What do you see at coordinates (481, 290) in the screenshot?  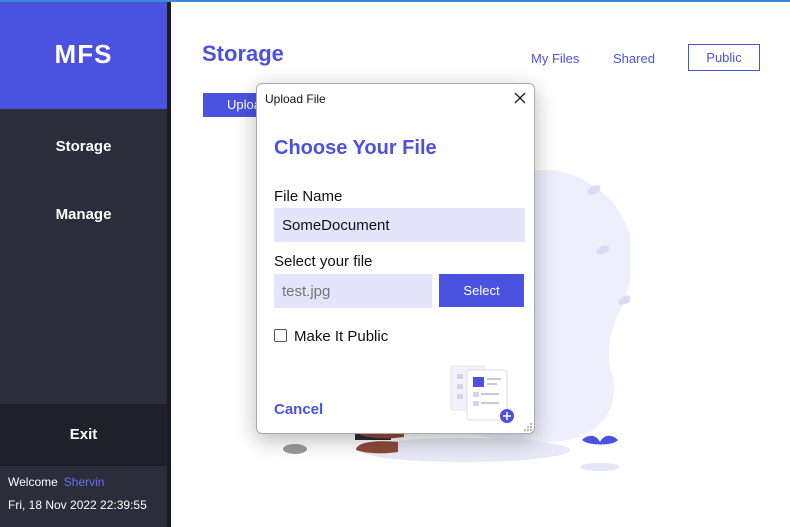 I see `select-button: Select` at bounding box center [481, 290].